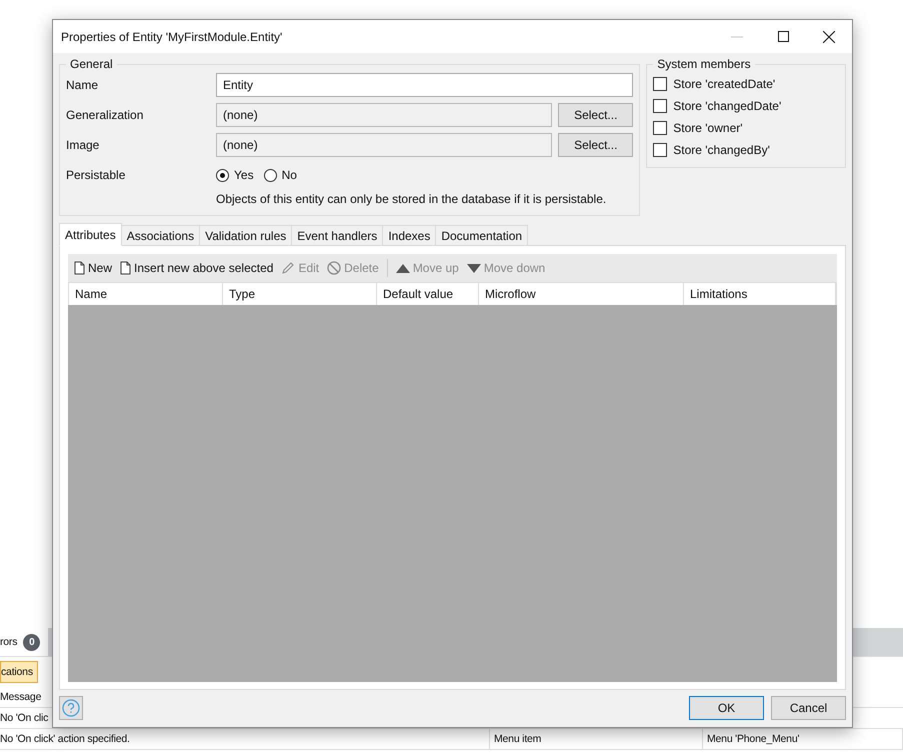 This screenshot has width=903, height=755. Describe the element at coordinates (481, 235) in the screenshot. I see `tab: Documentation` at that location.